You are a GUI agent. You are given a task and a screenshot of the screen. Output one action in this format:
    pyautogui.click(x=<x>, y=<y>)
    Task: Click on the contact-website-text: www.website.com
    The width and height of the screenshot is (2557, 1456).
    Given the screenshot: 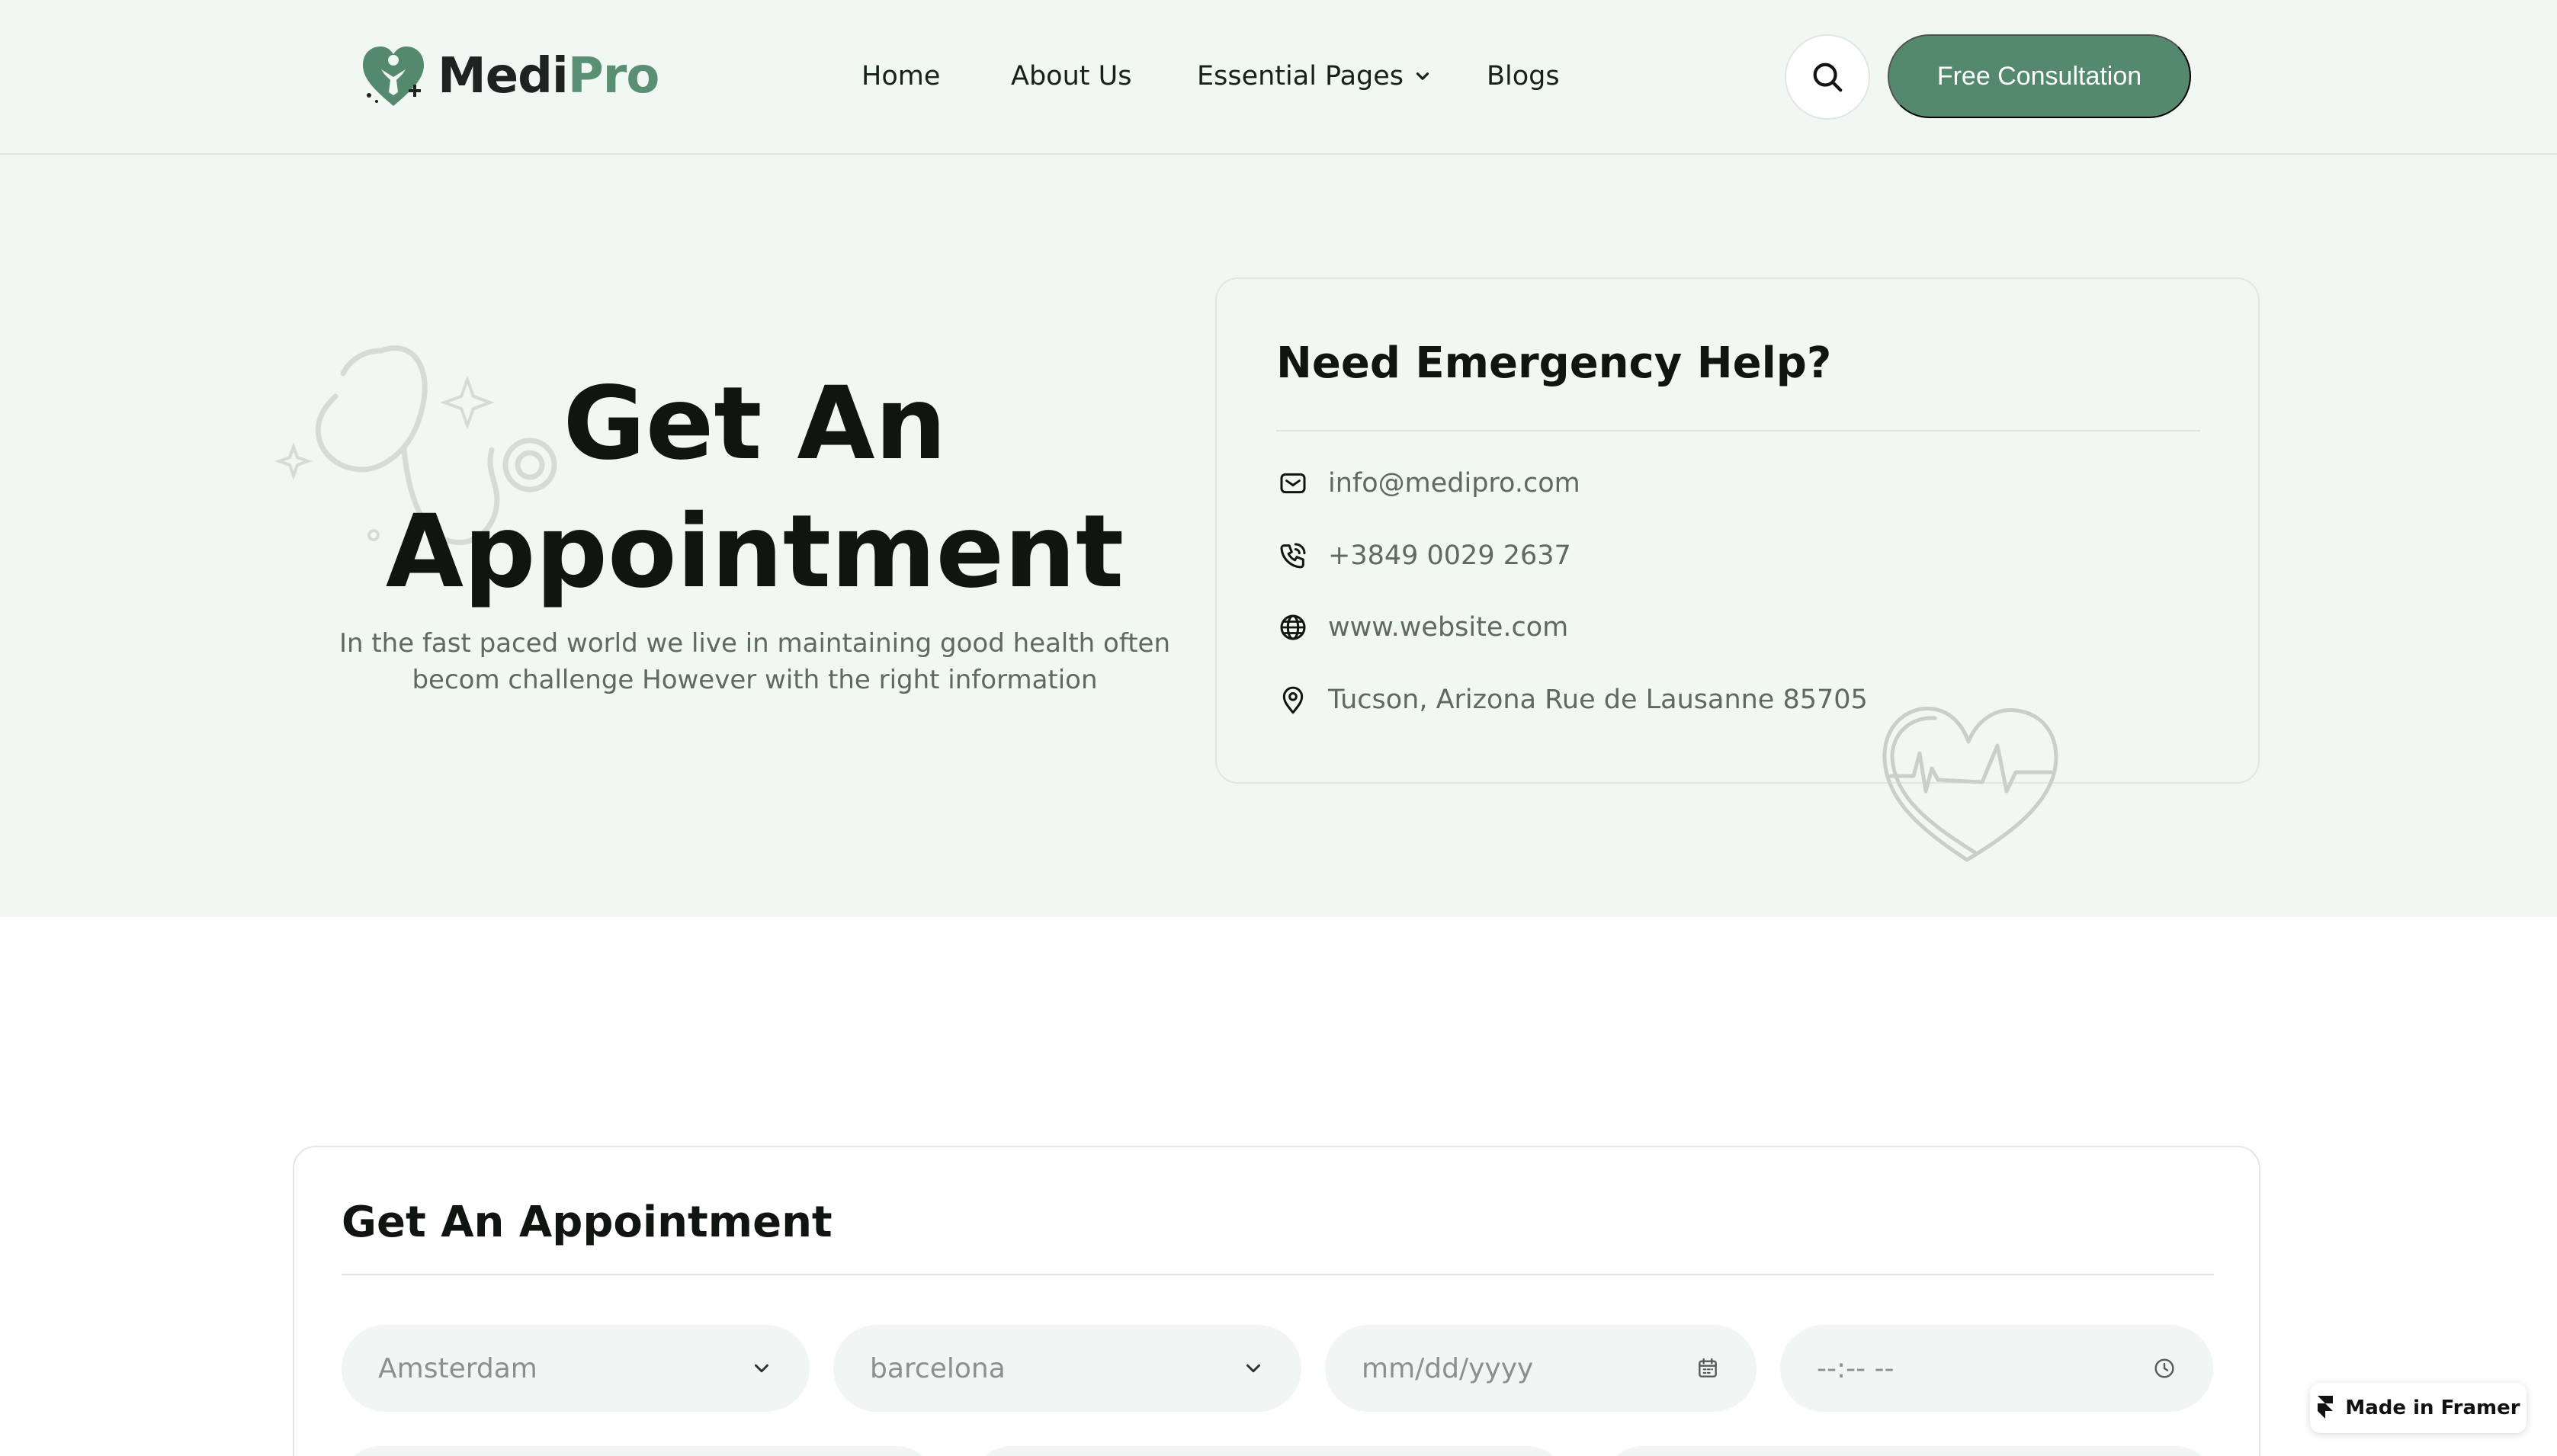 What is the action you would take?
    pyautogui.click(x=1448, y=627)
    